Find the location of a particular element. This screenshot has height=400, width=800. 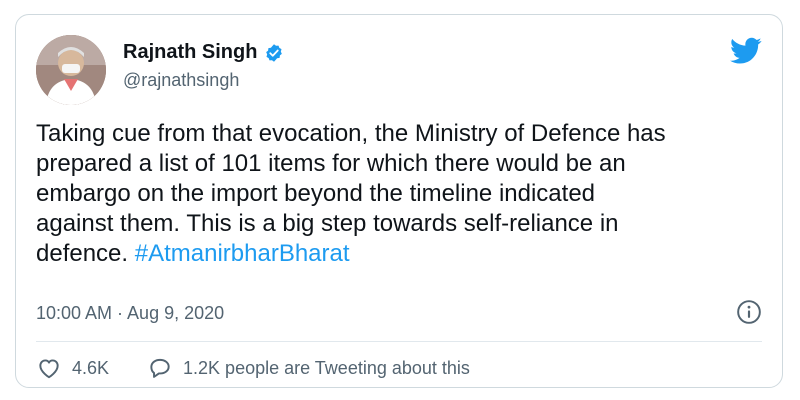

conversation-link: 1.2K people are Tweeting about this is located at coordinates (308, 368).